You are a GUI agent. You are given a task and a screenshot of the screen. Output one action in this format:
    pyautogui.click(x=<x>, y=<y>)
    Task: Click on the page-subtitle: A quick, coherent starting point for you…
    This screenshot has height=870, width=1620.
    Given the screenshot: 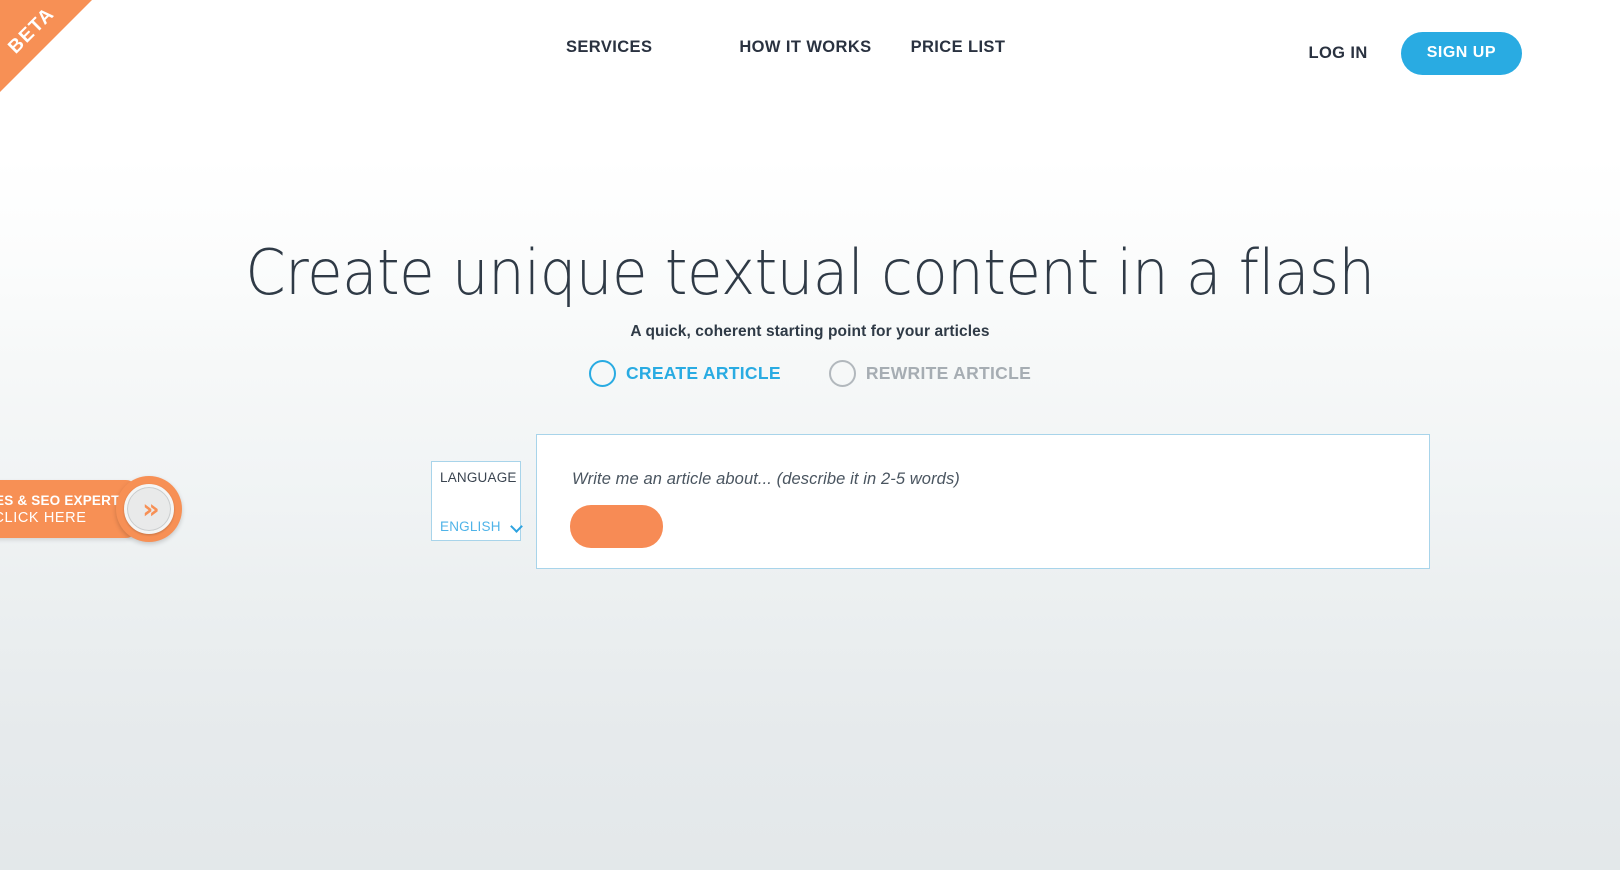 What is the action you would take?
    pyautogui.click(x=810, y=331)
    